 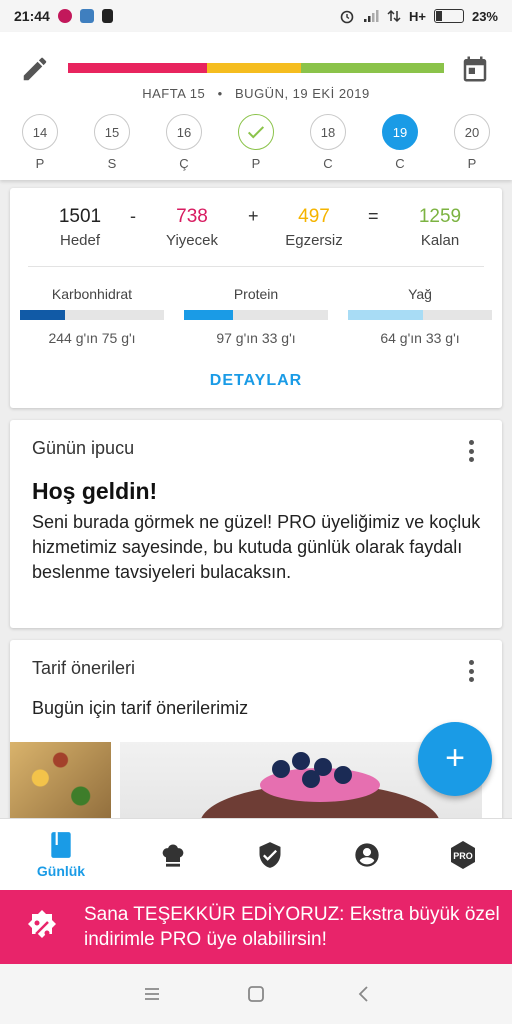 What do you see at coordinates (256, 132) in the screenshot?
I see `day-completed-icon` at bounding box center [256, 132].